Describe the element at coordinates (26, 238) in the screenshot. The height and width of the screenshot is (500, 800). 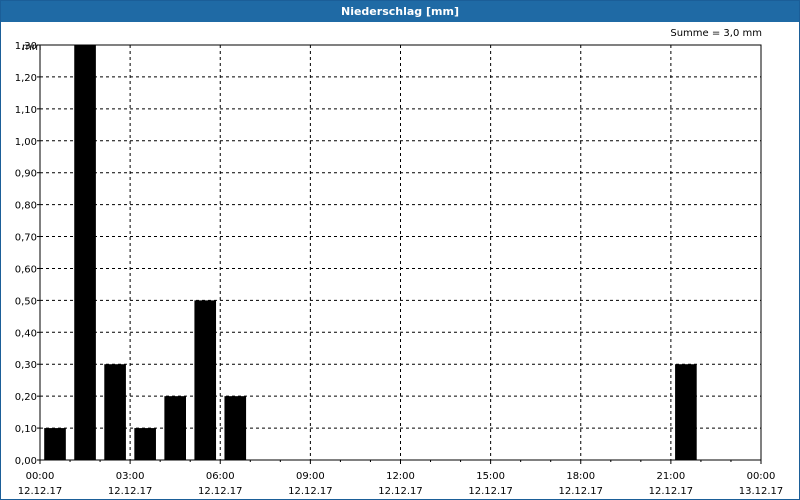
I see `y-tick-label: 0,70` at that location.